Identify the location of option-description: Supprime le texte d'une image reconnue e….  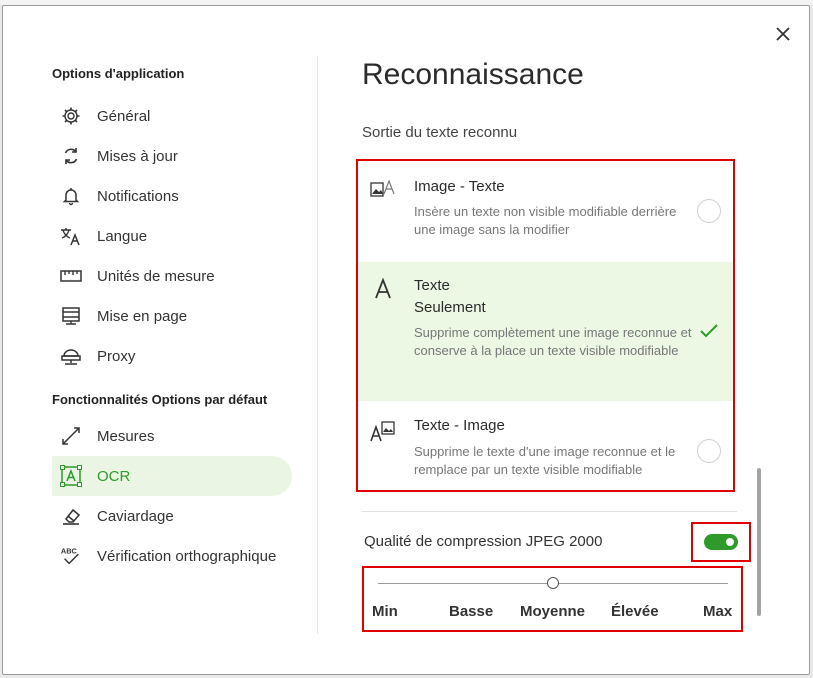
(545, 460).